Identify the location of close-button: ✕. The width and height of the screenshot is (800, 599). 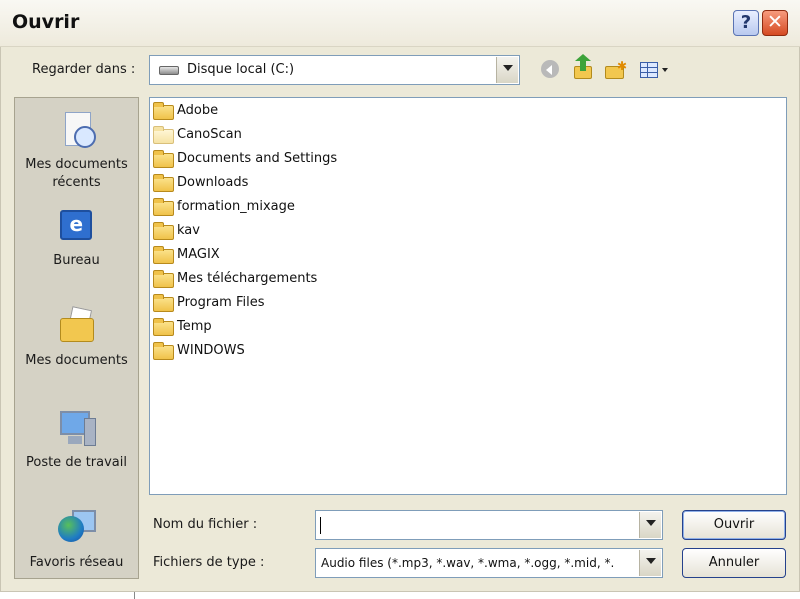
(775, 23).